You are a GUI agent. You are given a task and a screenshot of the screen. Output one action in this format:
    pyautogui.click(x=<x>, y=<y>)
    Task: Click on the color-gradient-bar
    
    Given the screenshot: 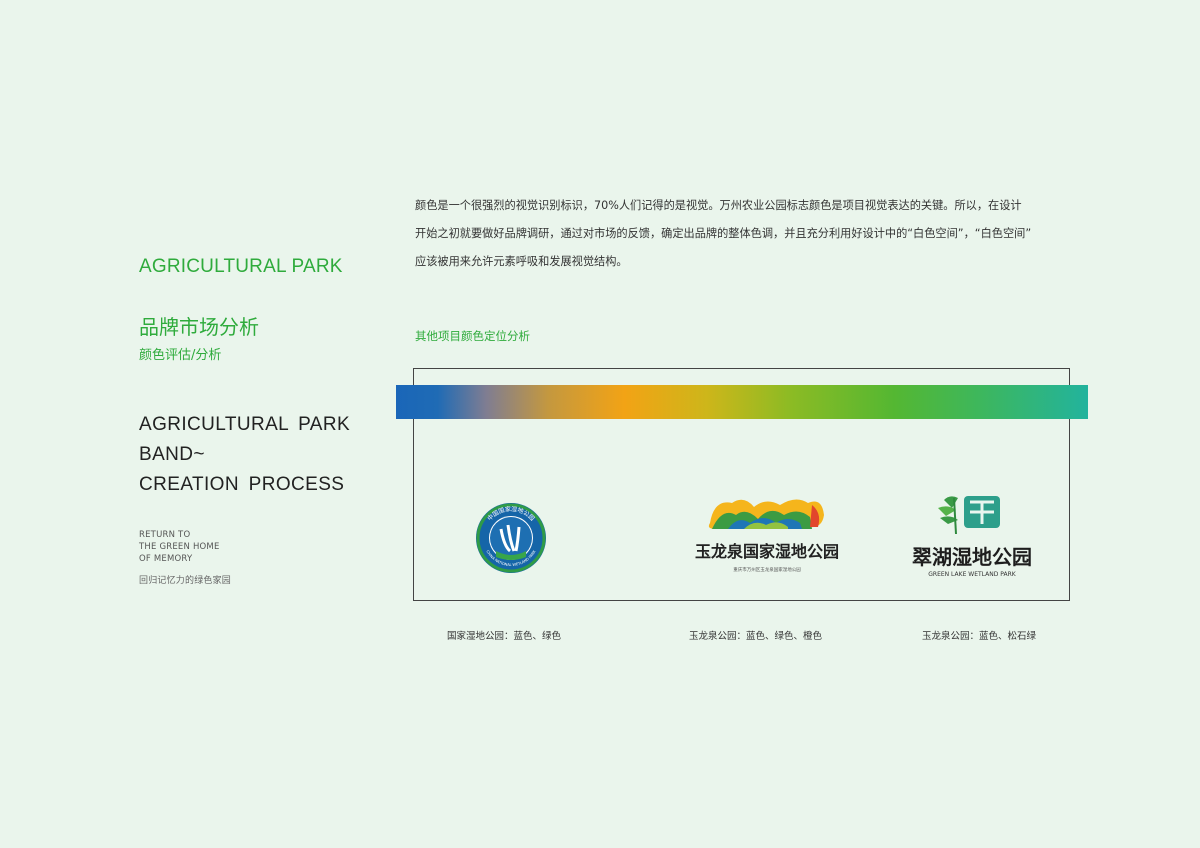 What is the action you would take?
    pyautogui.click(x=742, y=402)
    